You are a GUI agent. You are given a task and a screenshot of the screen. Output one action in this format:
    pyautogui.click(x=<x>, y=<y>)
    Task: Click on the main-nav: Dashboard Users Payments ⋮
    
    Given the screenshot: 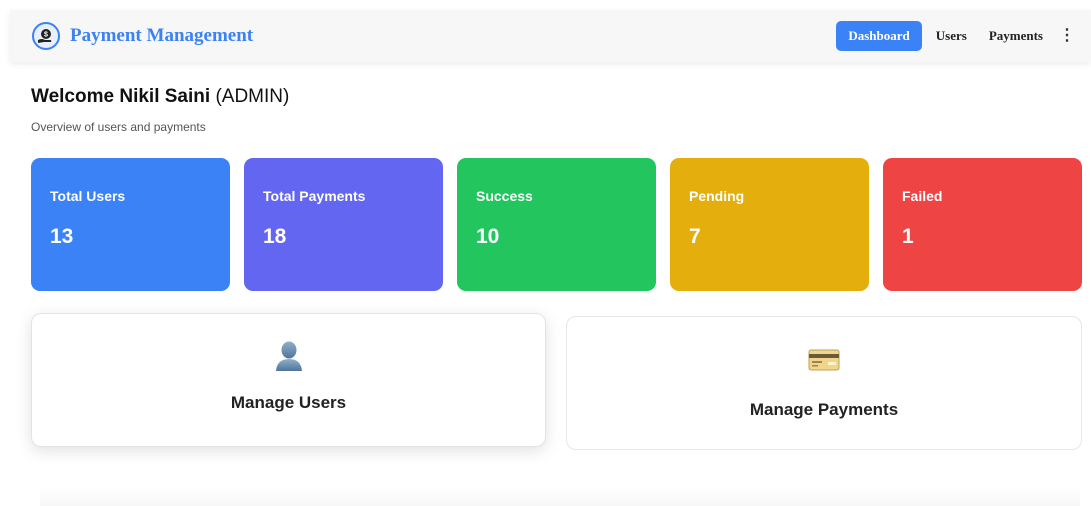 What is the action you would take?
    pyautogui.click(x=956, y=36)
    